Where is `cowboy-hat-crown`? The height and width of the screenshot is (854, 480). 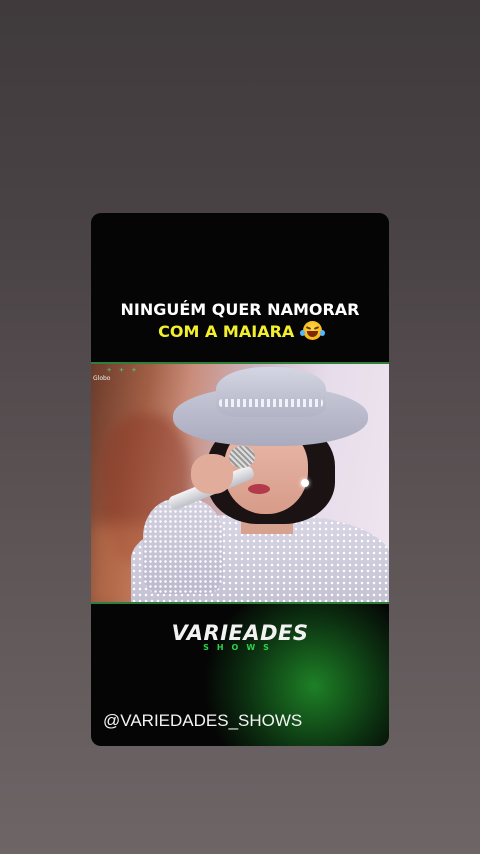
cowboy-hat-crown is located at coordinates (271, 392).